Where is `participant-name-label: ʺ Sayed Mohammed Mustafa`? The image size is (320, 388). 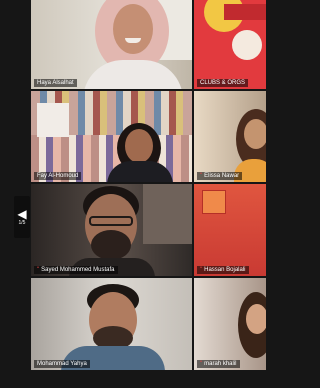 participant-name-label: ʺ Sayed Mohammed Mustafa is located at coordinates (76, 270).